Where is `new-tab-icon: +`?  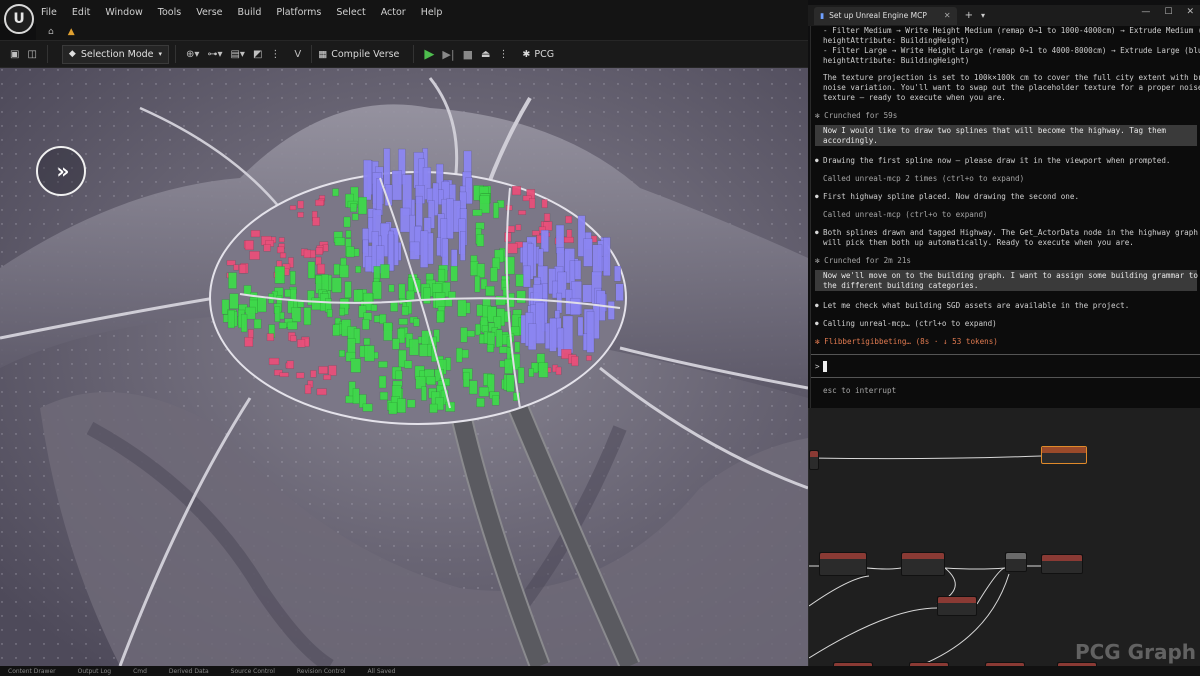 new-tab-icon: + is located at coordinates (969, 15).